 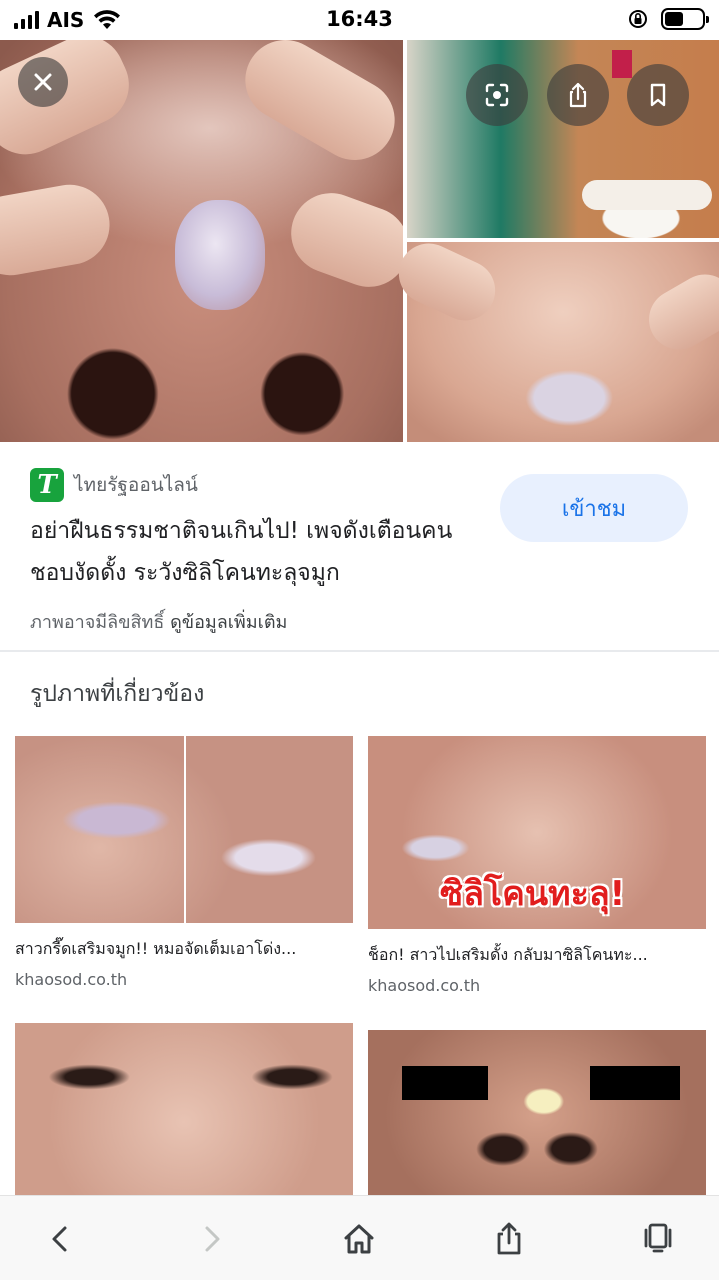 I want to click on more-info-link: ดูข้อมูลเพิ่มเติม, so click(x=228, y=622).